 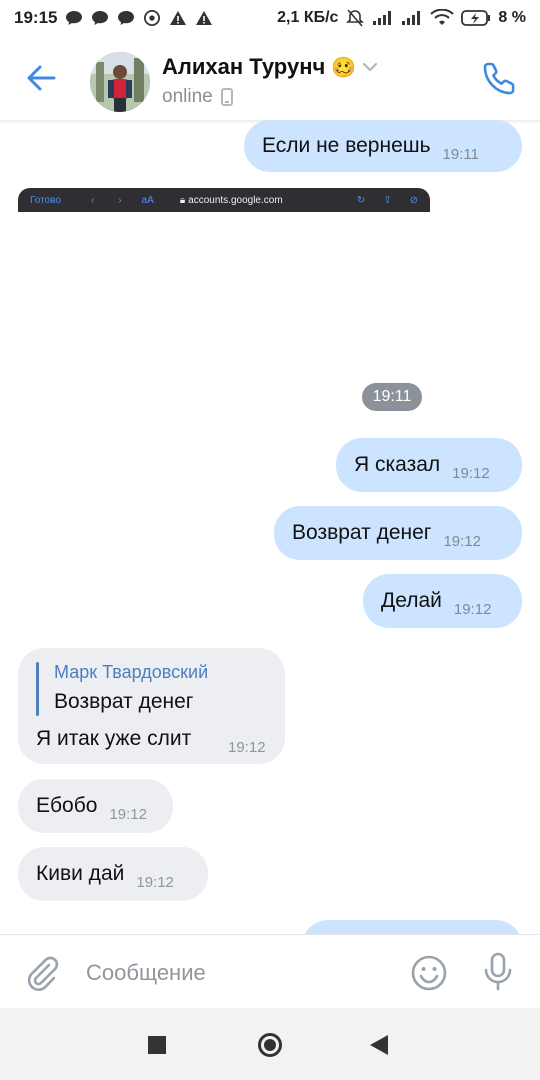 I want to click on wifi-icon, so click(x=442, y=17).